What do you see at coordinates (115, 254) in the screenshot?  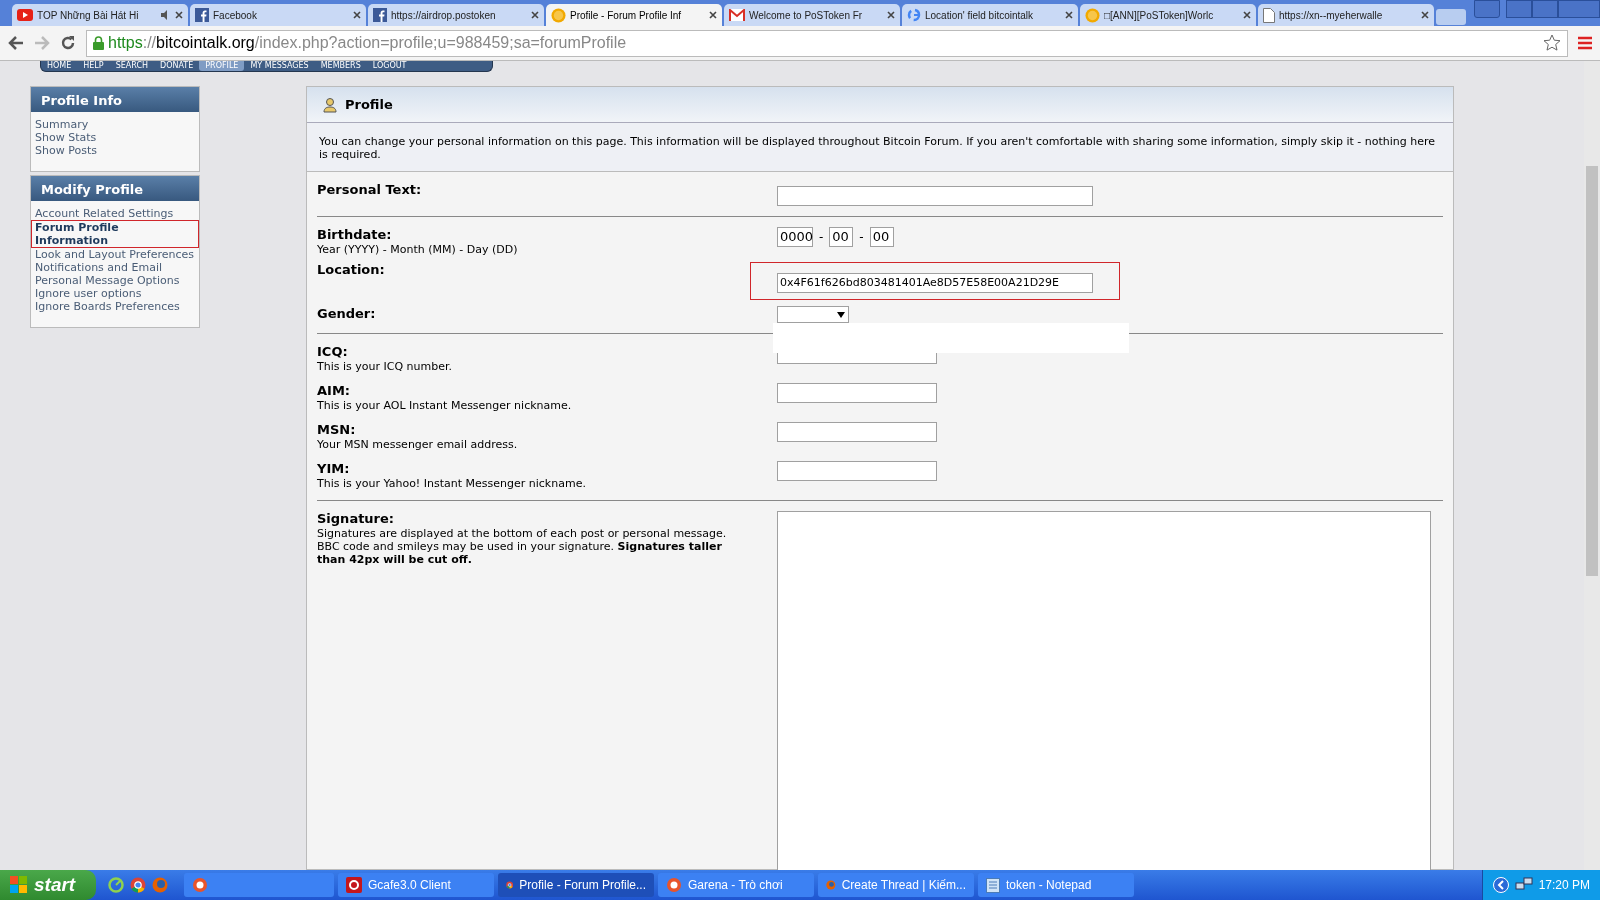 I see `sidebar-link: Look and Layout Preferences` at bounding box center [115, 254].